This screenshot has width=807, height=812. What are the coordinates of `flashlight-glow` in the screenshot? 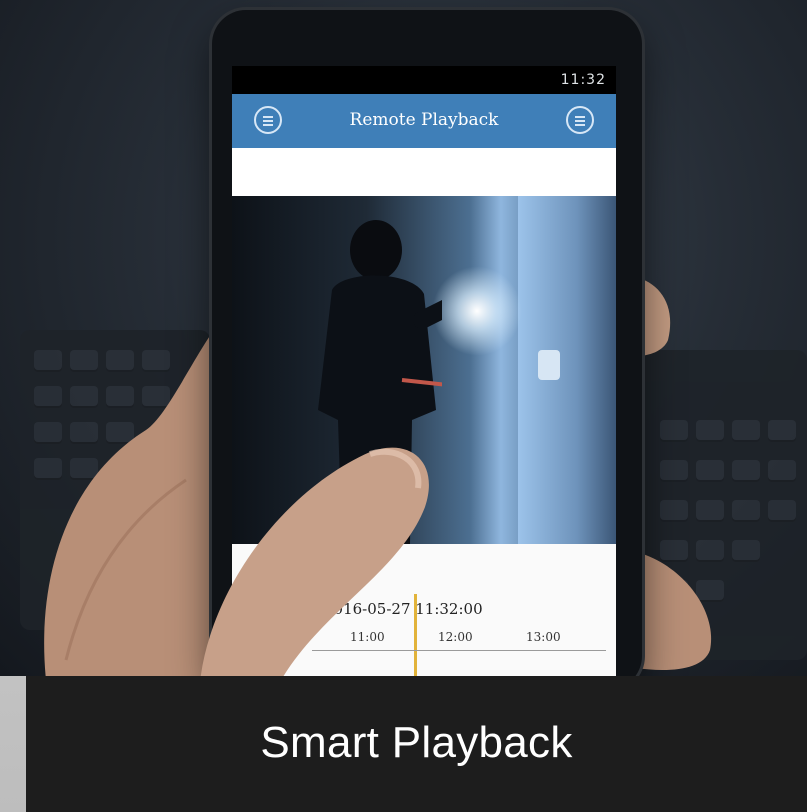 It's located at (477, 311).